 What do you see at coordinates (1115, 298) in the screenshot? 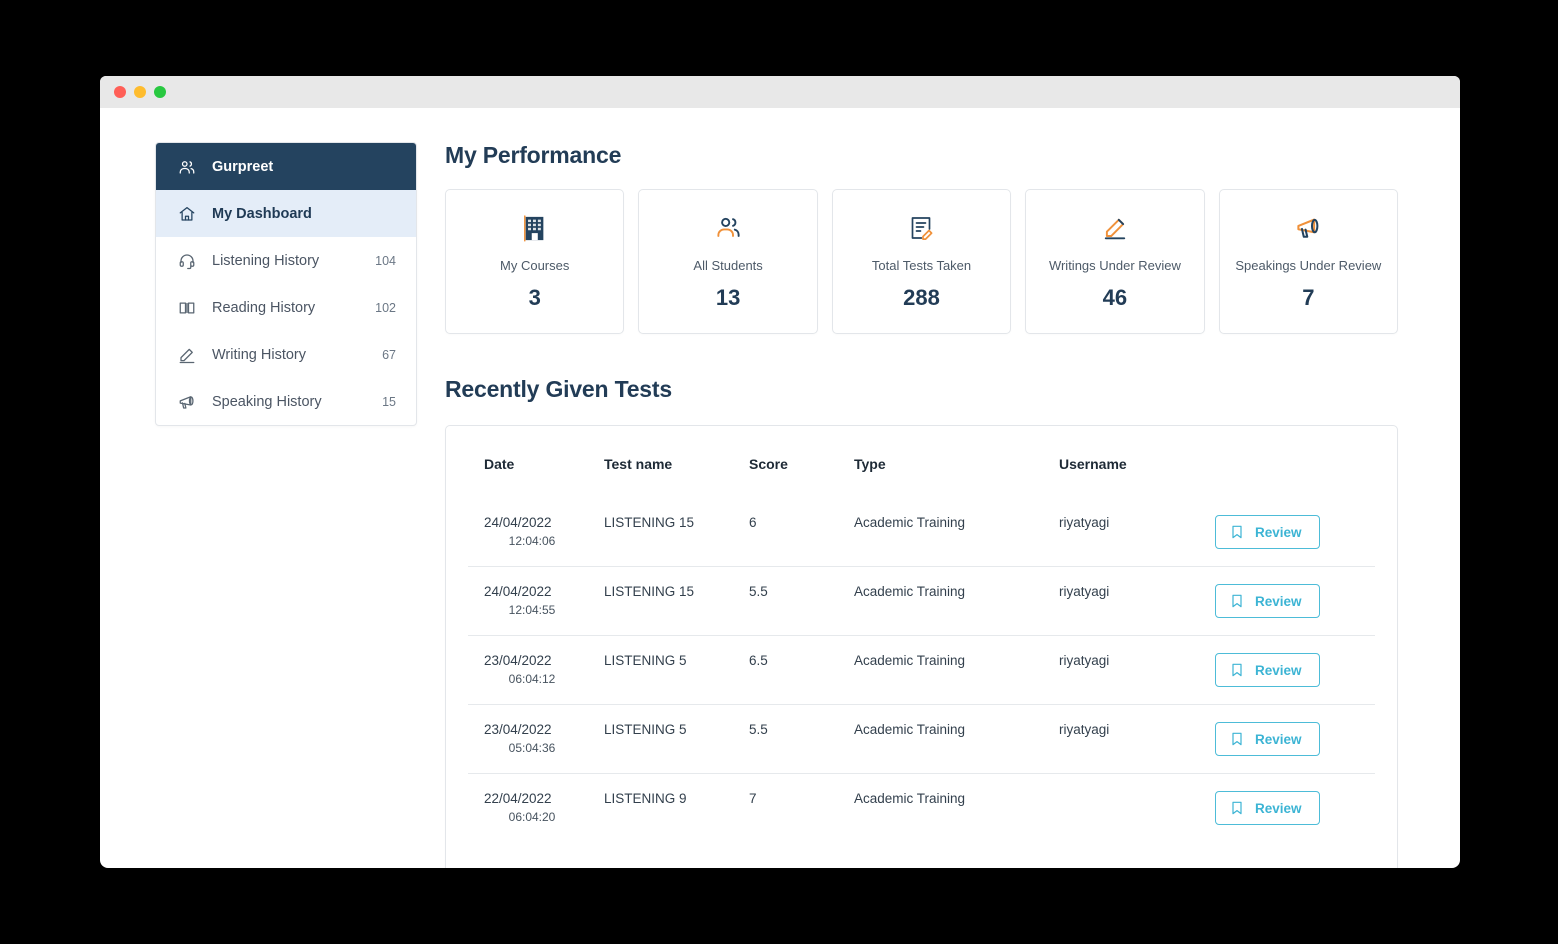
I see `stat-card-value: 46` at bounding box center [1115, 298].